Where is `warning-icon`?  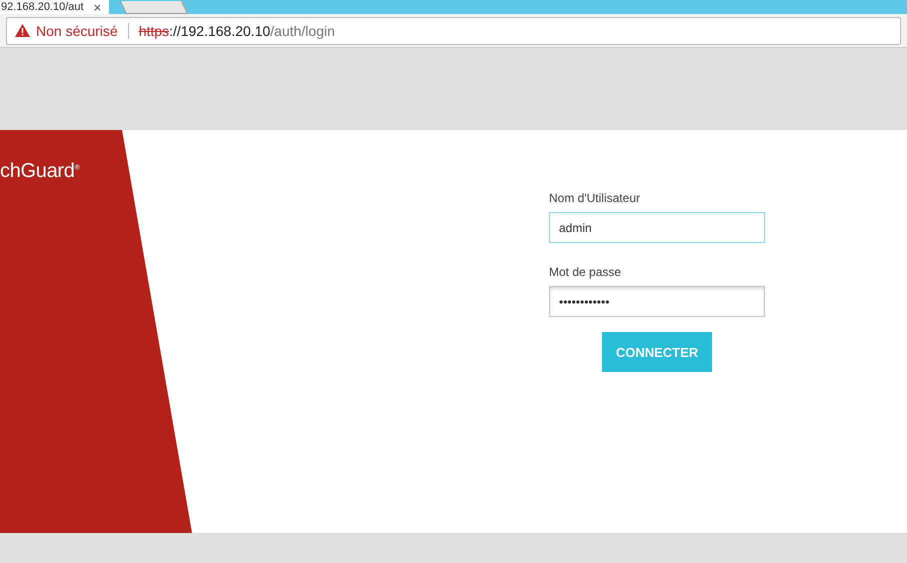
warning-icon is located at coordinates (22, 30).